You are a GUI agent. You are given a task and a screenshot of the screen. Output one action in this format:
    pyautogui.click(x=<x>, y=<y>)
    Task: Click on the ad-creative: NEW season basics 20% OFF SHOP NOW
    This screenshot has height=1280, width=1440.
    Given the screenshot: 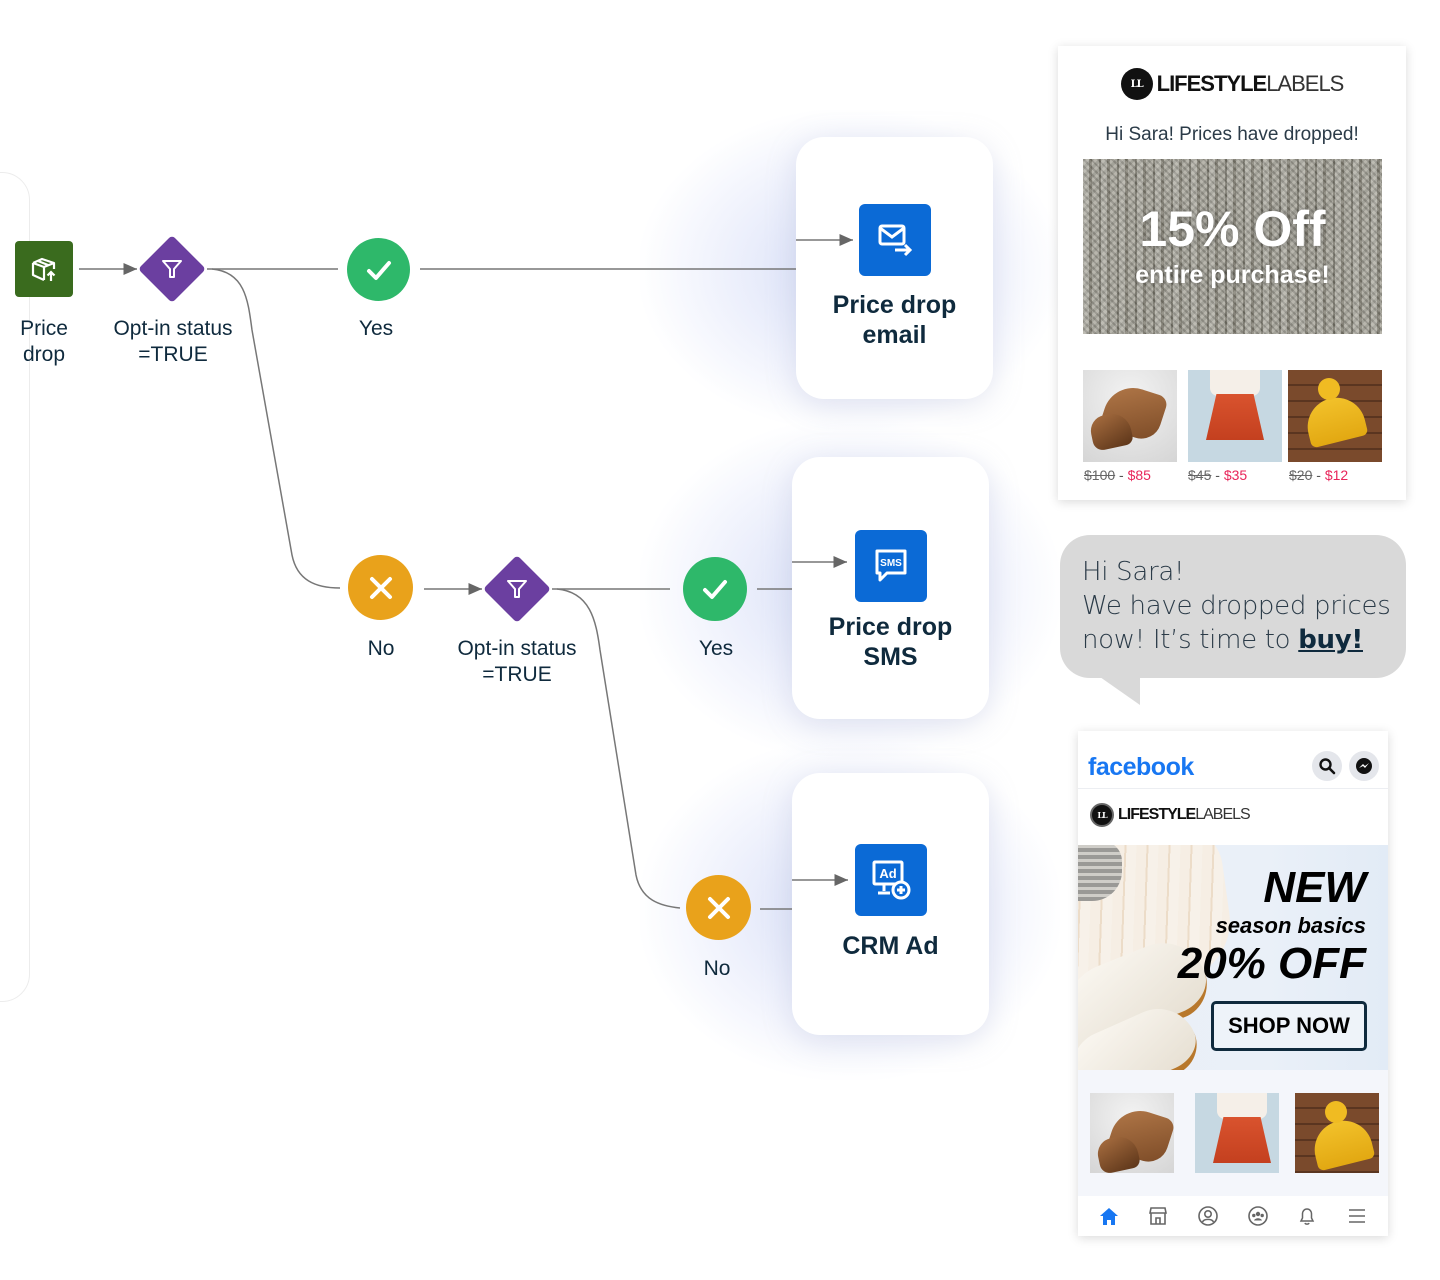 What is the action you would take?
    pyautogui.click(x=1233, y=957)
    